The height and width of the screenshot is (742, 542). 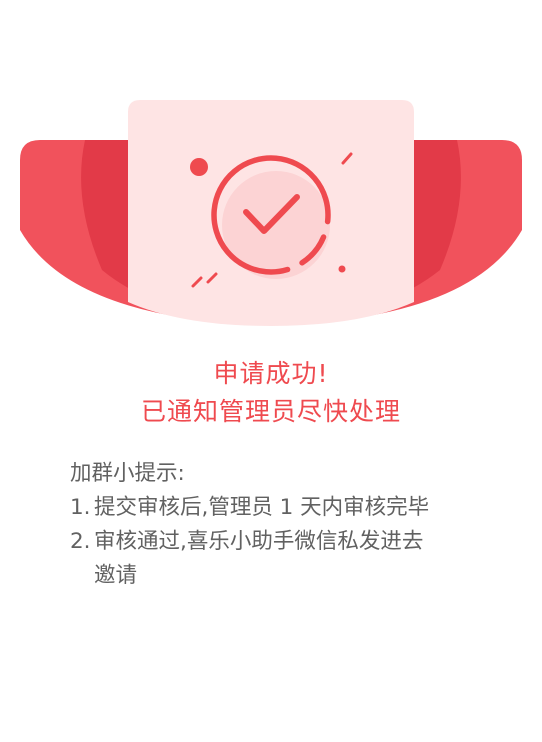 I want to click on tip-text: 审核通过,喜乐小助手微信私发进去, so click(x=259, y=541).